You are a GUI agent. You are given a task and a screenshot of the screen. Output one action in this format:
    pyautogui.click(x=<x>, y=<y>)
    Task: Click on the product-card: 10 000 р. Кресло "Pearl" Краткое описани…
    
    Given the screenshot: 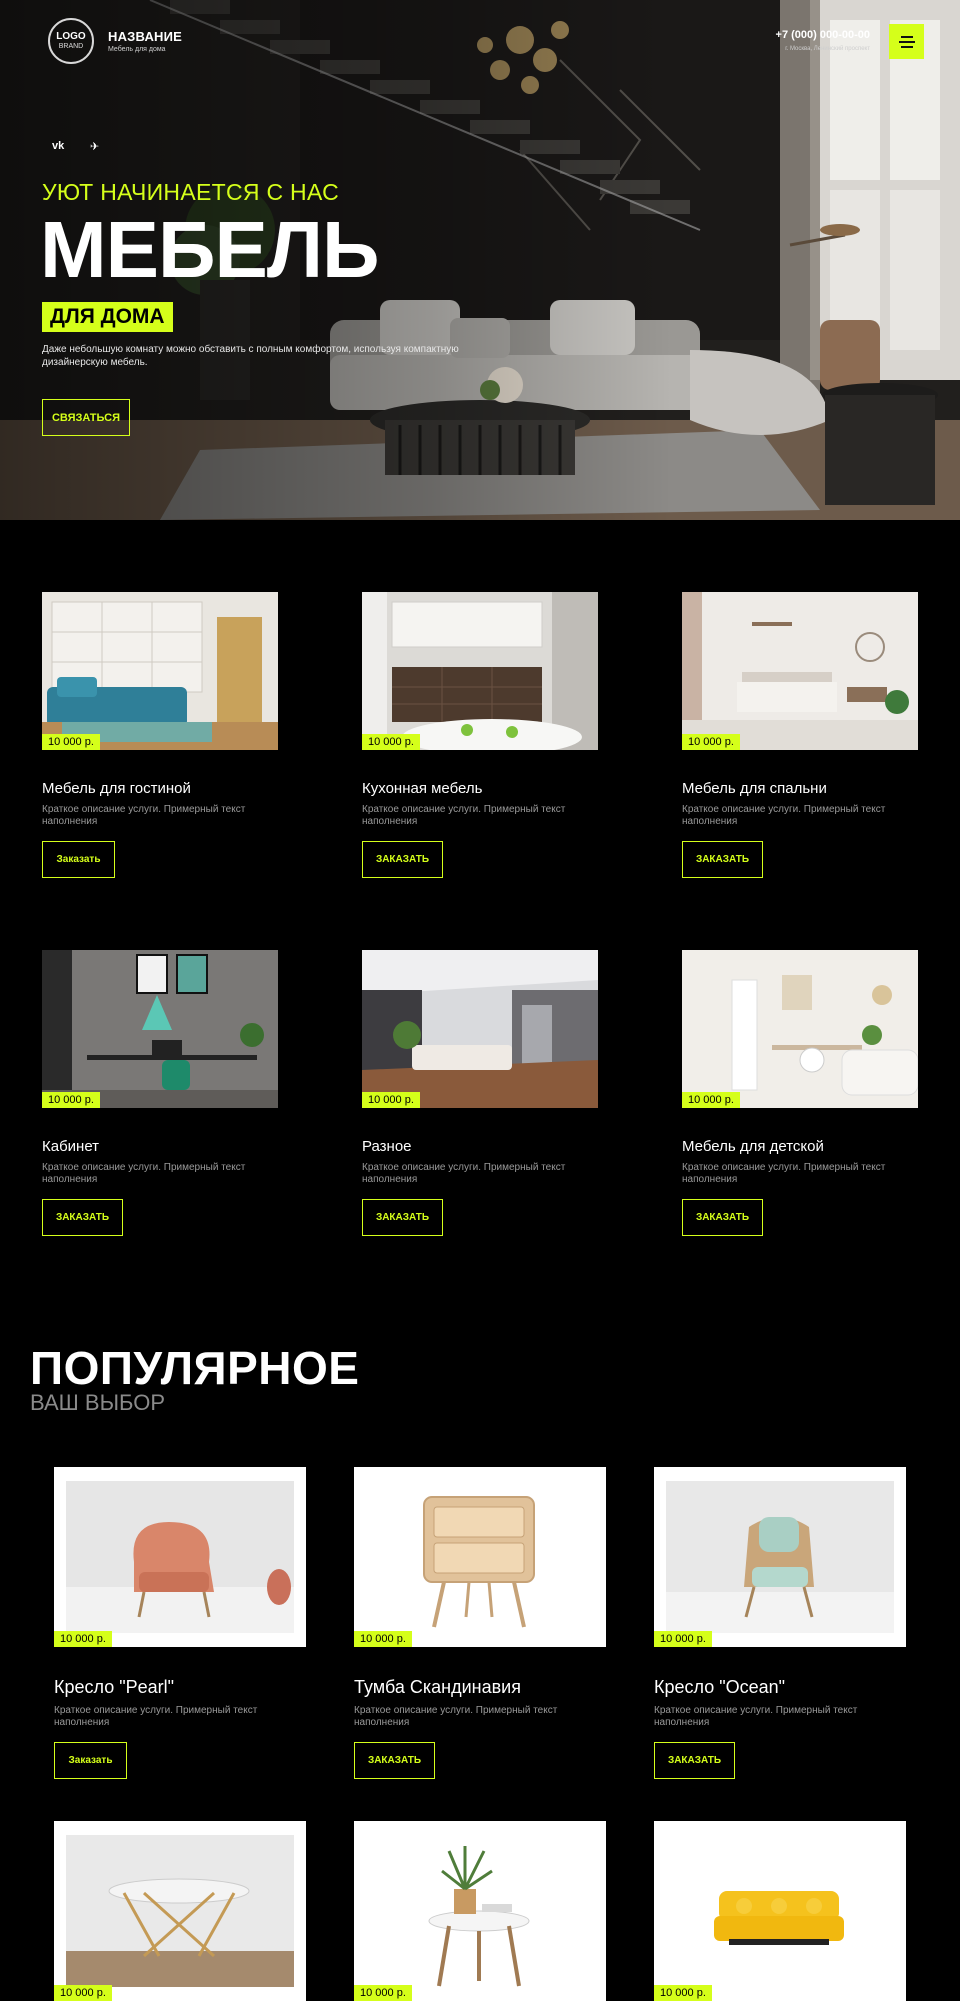 What is the action you would take?
    pyautogui.click(x=180, y=1623)
    